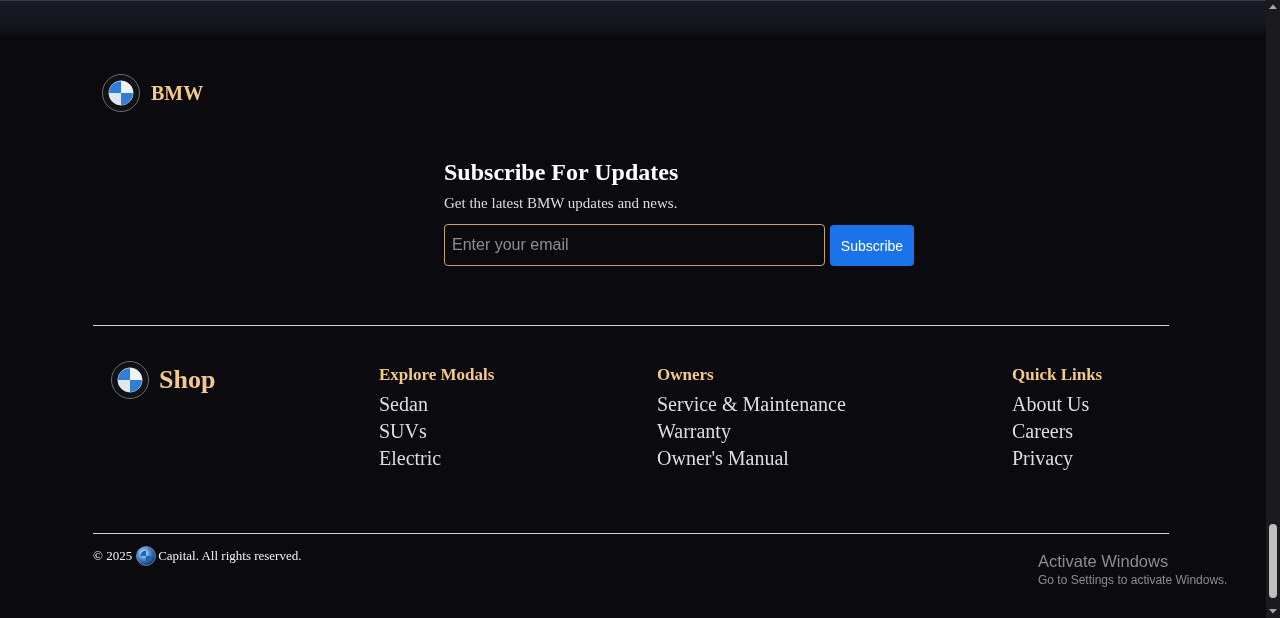 The width and height of the screenshot is (1280, 618). I want to click on footer-brand: Shop, so click(187, 380).